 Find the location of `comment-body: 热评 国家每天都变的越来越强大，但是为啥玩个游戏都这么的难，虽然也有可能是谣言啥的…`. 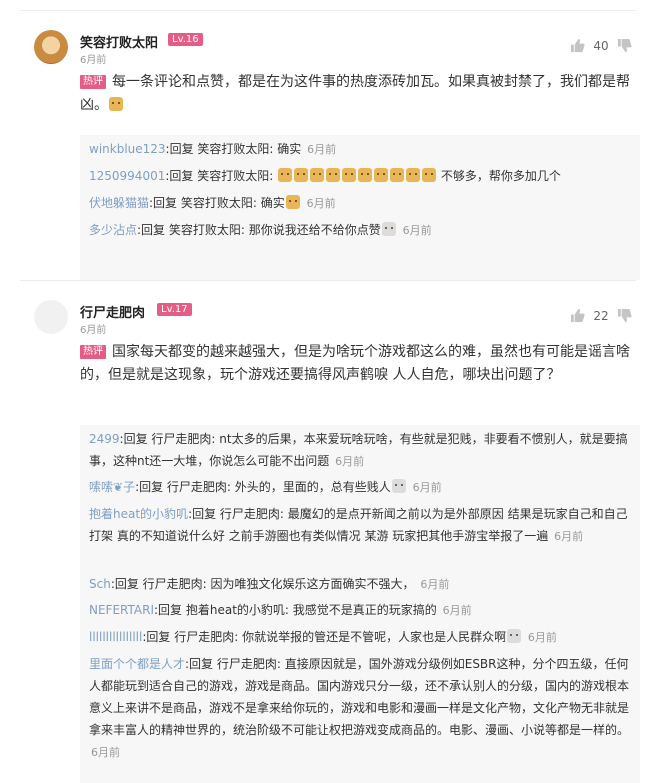

comment-body: 热评 国家每天都变的越来越强大，但是为啥玩个游戏都这么的难，虽然也有可能是谣言啥的… is located at coordinates (360, 364).